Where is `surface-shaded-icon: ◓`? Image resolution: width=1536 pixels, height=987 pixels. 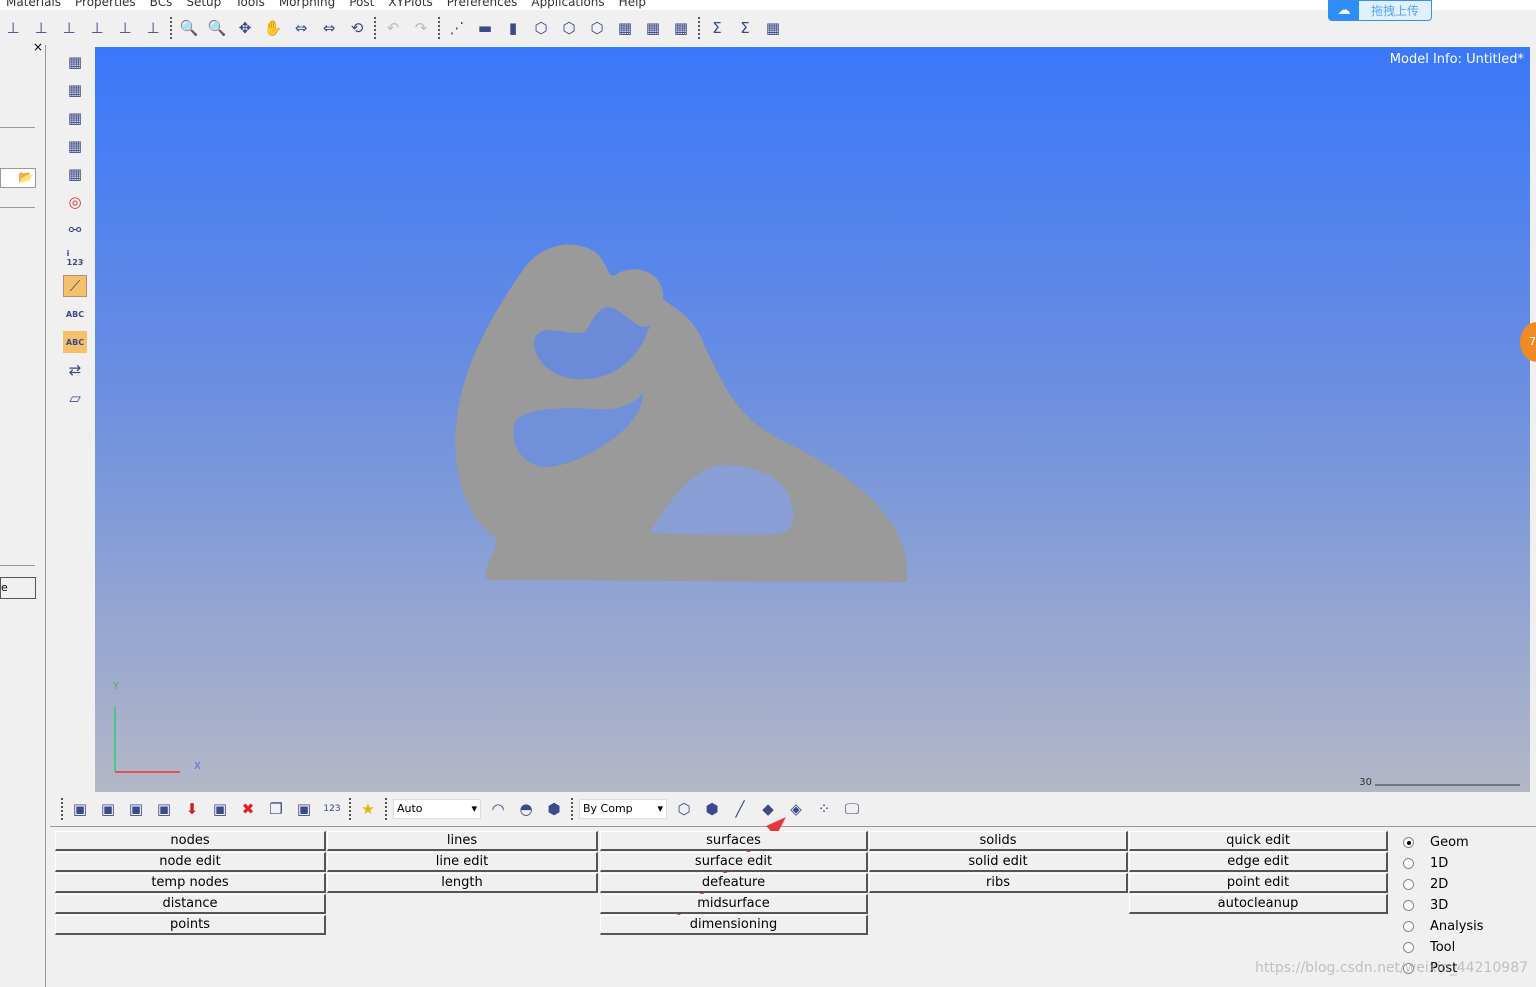
surface-shaded-icon: ◓ is located at coordinates (526, 809).